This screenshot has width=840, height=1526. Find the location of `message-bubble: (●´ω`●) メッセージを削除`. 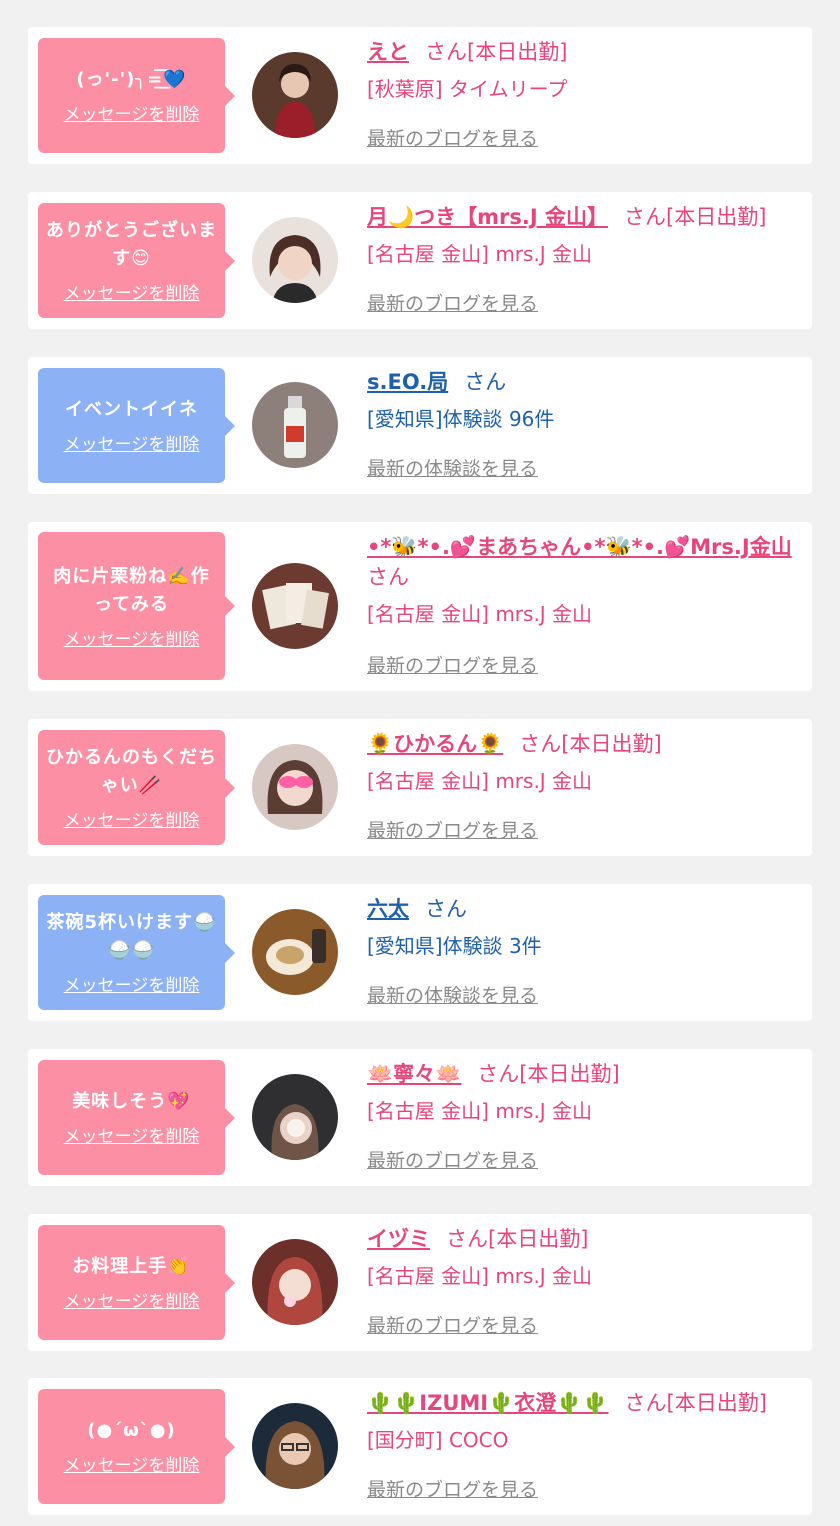

message-bubble: (●´ω`●) メッセージを削除 is located at coordinates (136, 1446).